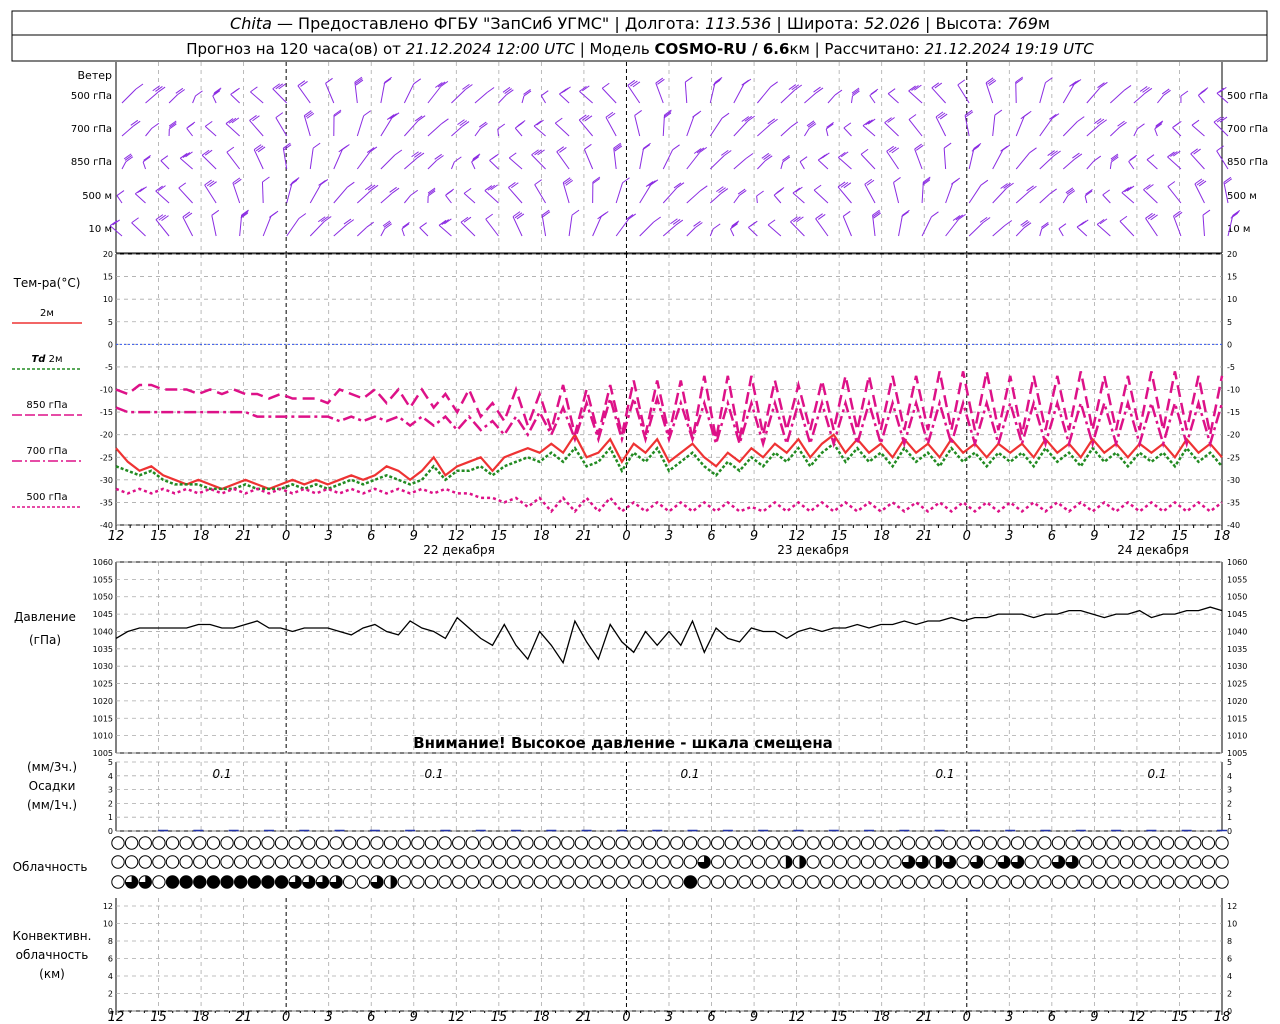 Image resolution: width=1280 pixels, height=1024 pixels. What do you see at coordinates (1229, 994) in the screenshot?
I see `conv-ytick-right: 2` at bounding box center [1229, 994].